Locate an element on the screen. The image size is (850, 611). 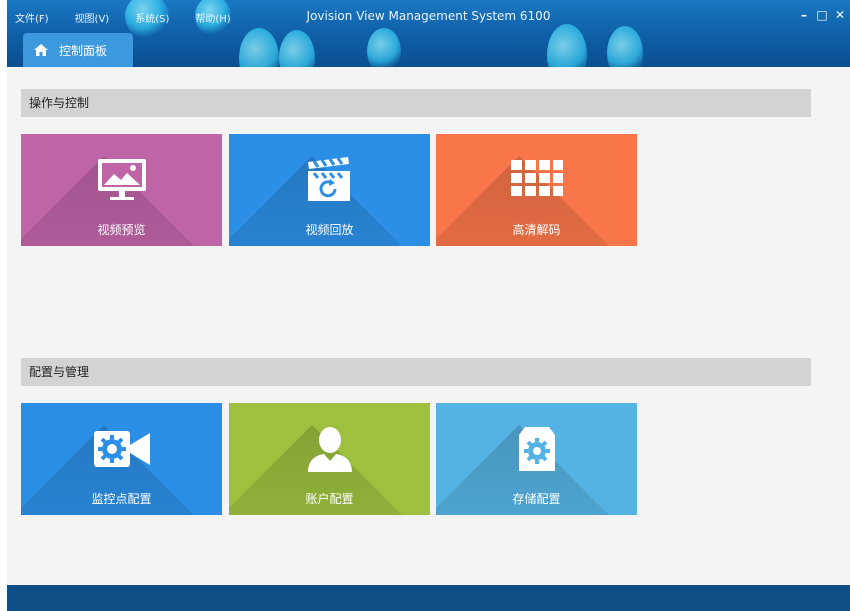
section-header-config: 配置与管理 is located at coordinates (416, 372).